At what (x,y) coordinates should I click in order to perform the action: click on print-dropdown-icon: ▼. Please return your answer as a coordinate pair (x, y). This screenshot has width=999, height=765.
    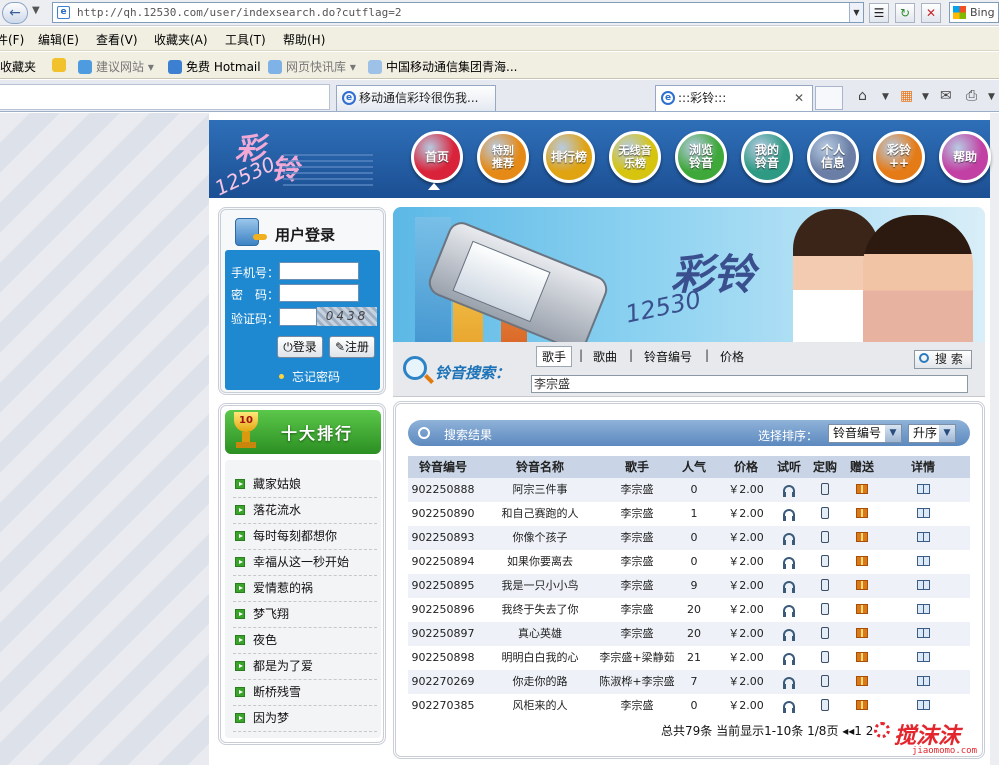
    Looking at the image, I should click on (991, 97).